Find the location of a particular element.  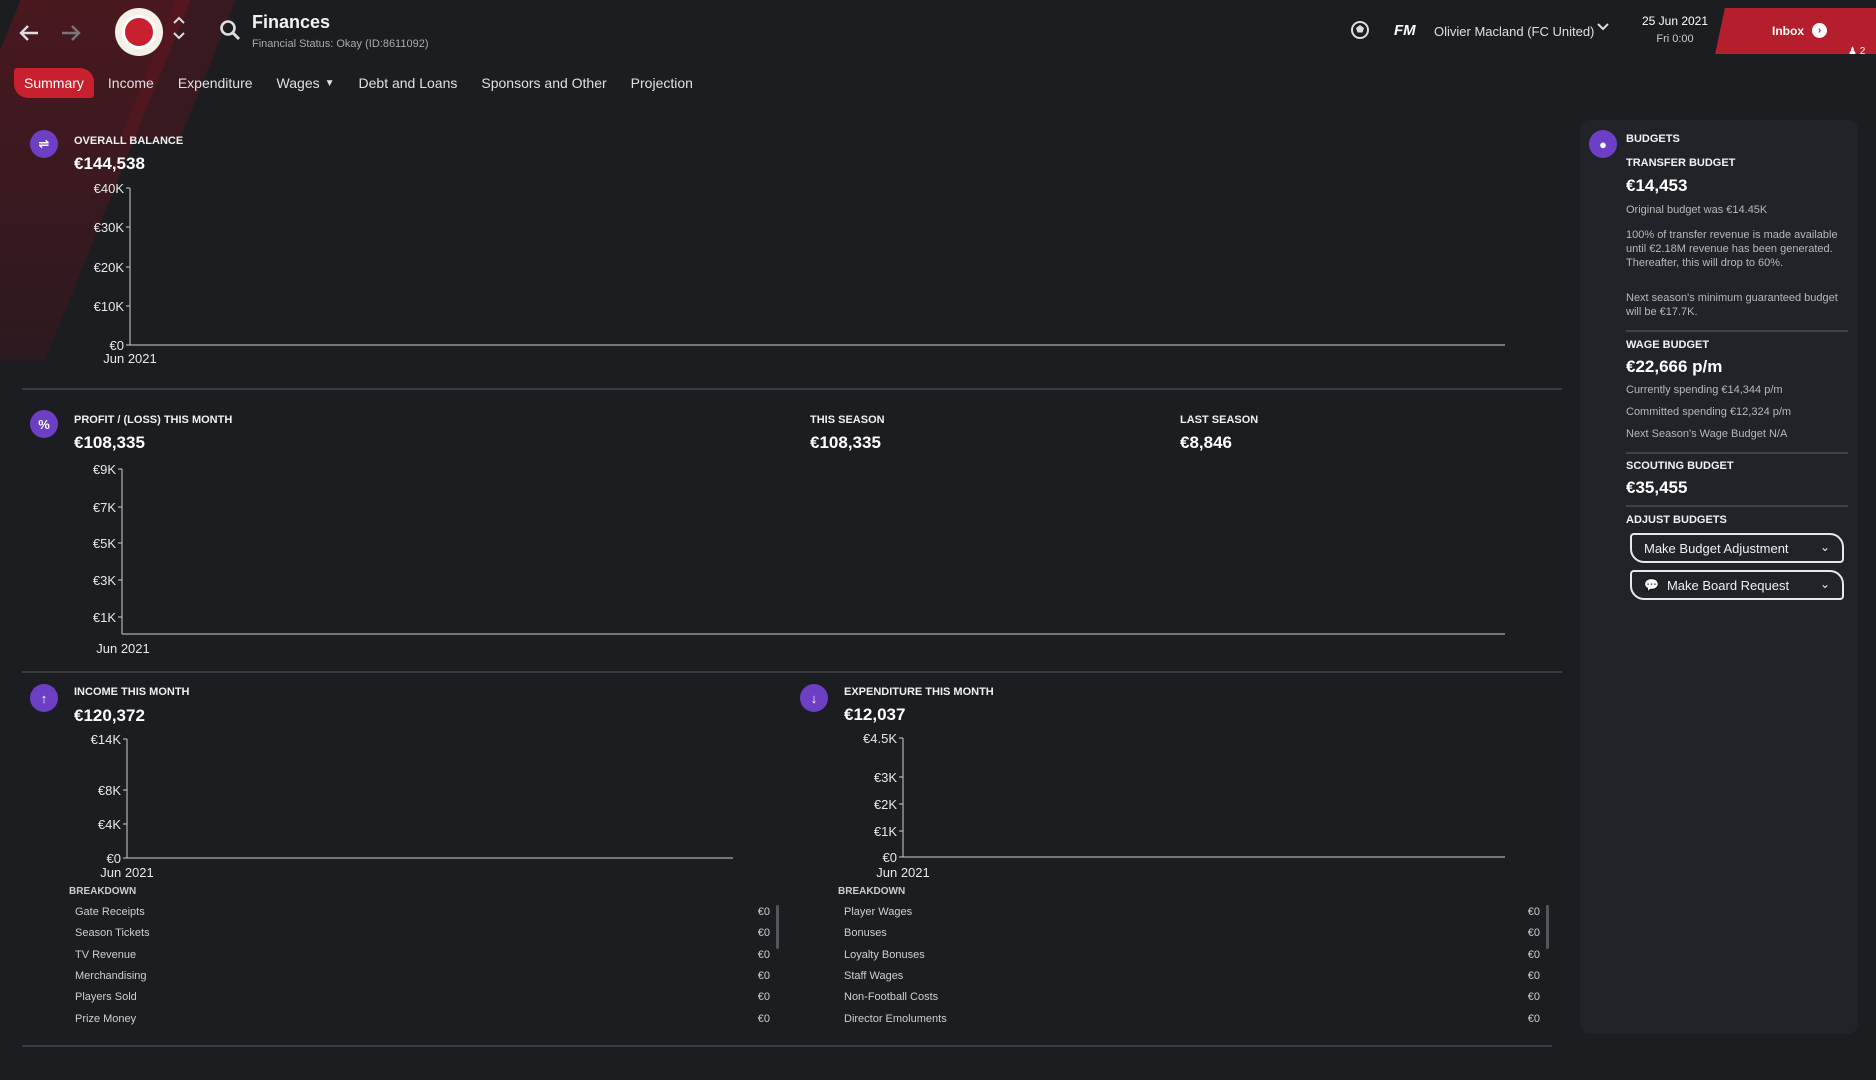

breakdown-row-label: Prize Money is located at coordinates (105, 1019).